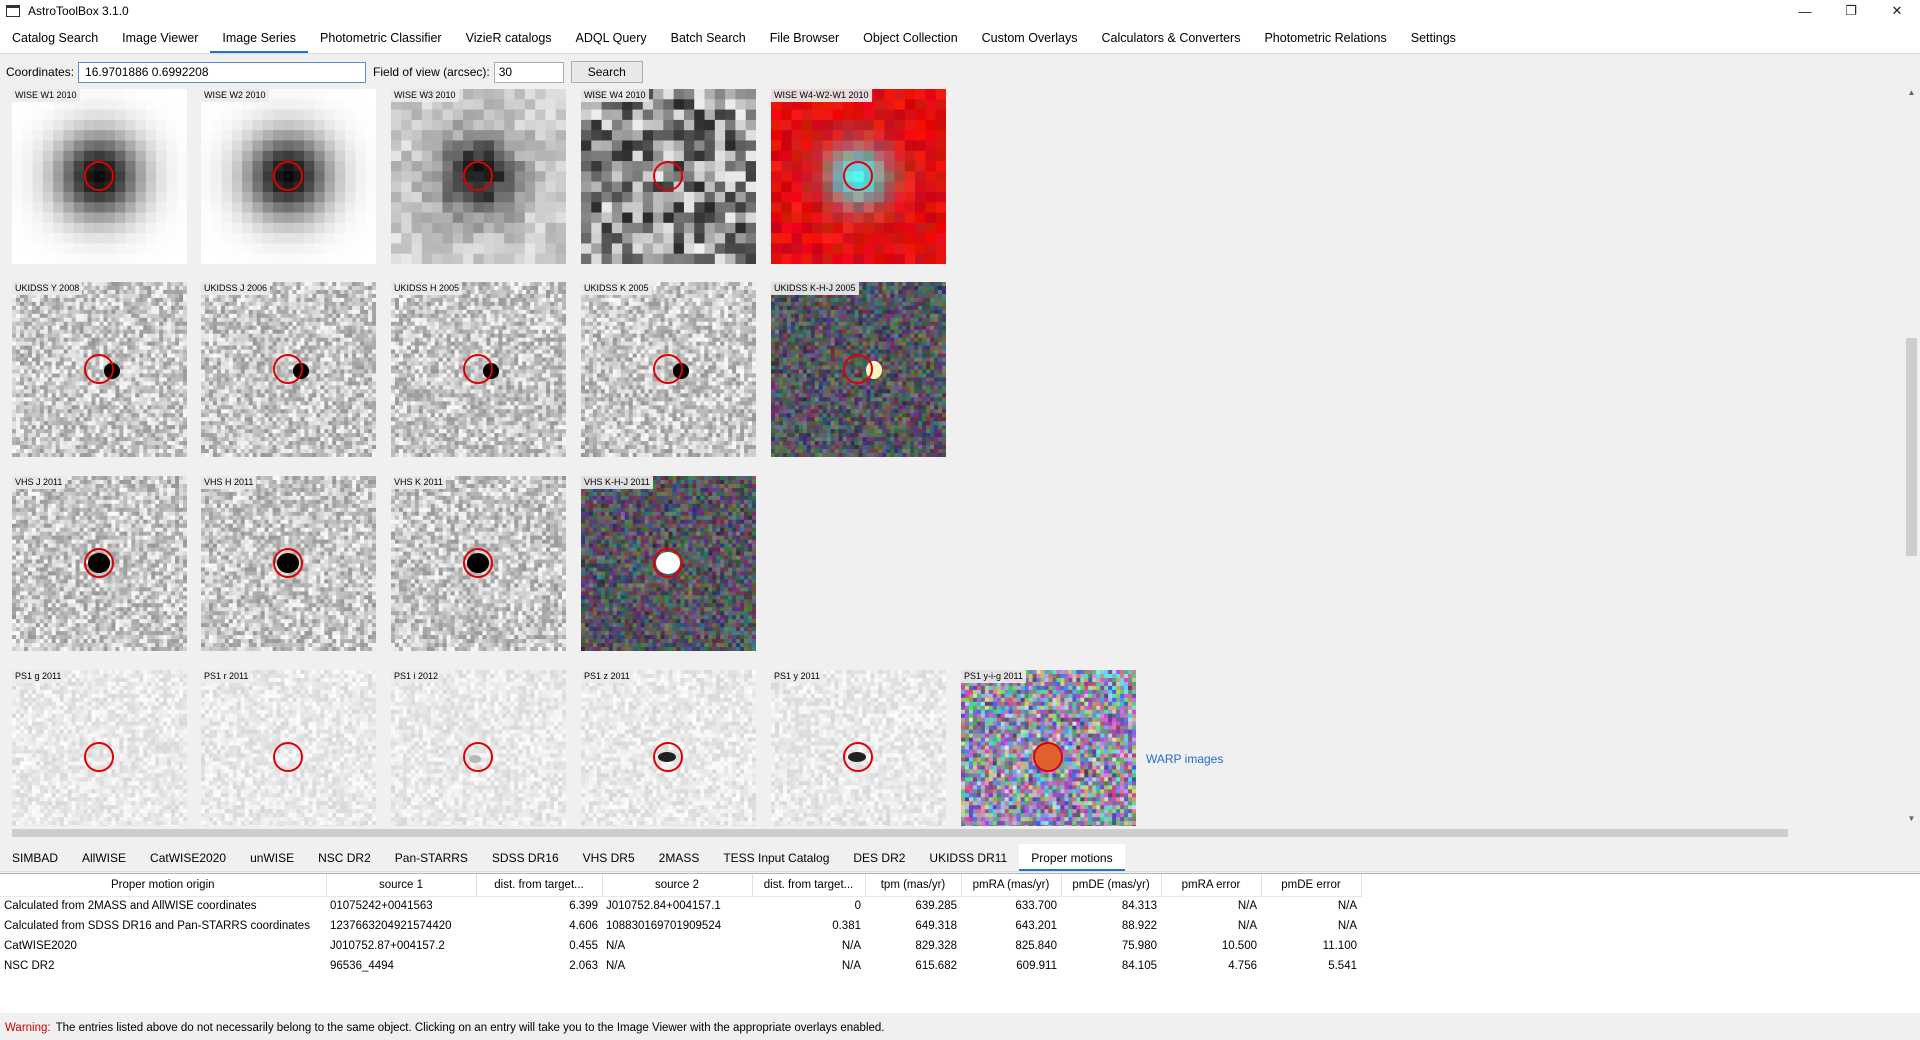 The width and height of the screenshot is (1920, 1040). Describe the element at coordinates (617, 482) in the screenshot. I see `cutout-label: VHS K-H-J 2011` at that location.